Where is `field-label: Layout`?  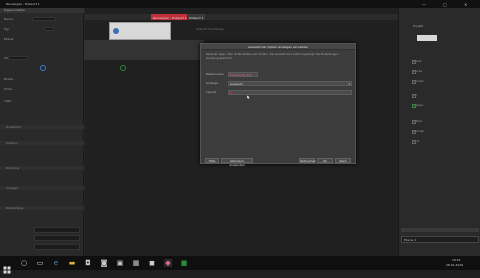 field-label: Layout is located at coordinates (211, 92).